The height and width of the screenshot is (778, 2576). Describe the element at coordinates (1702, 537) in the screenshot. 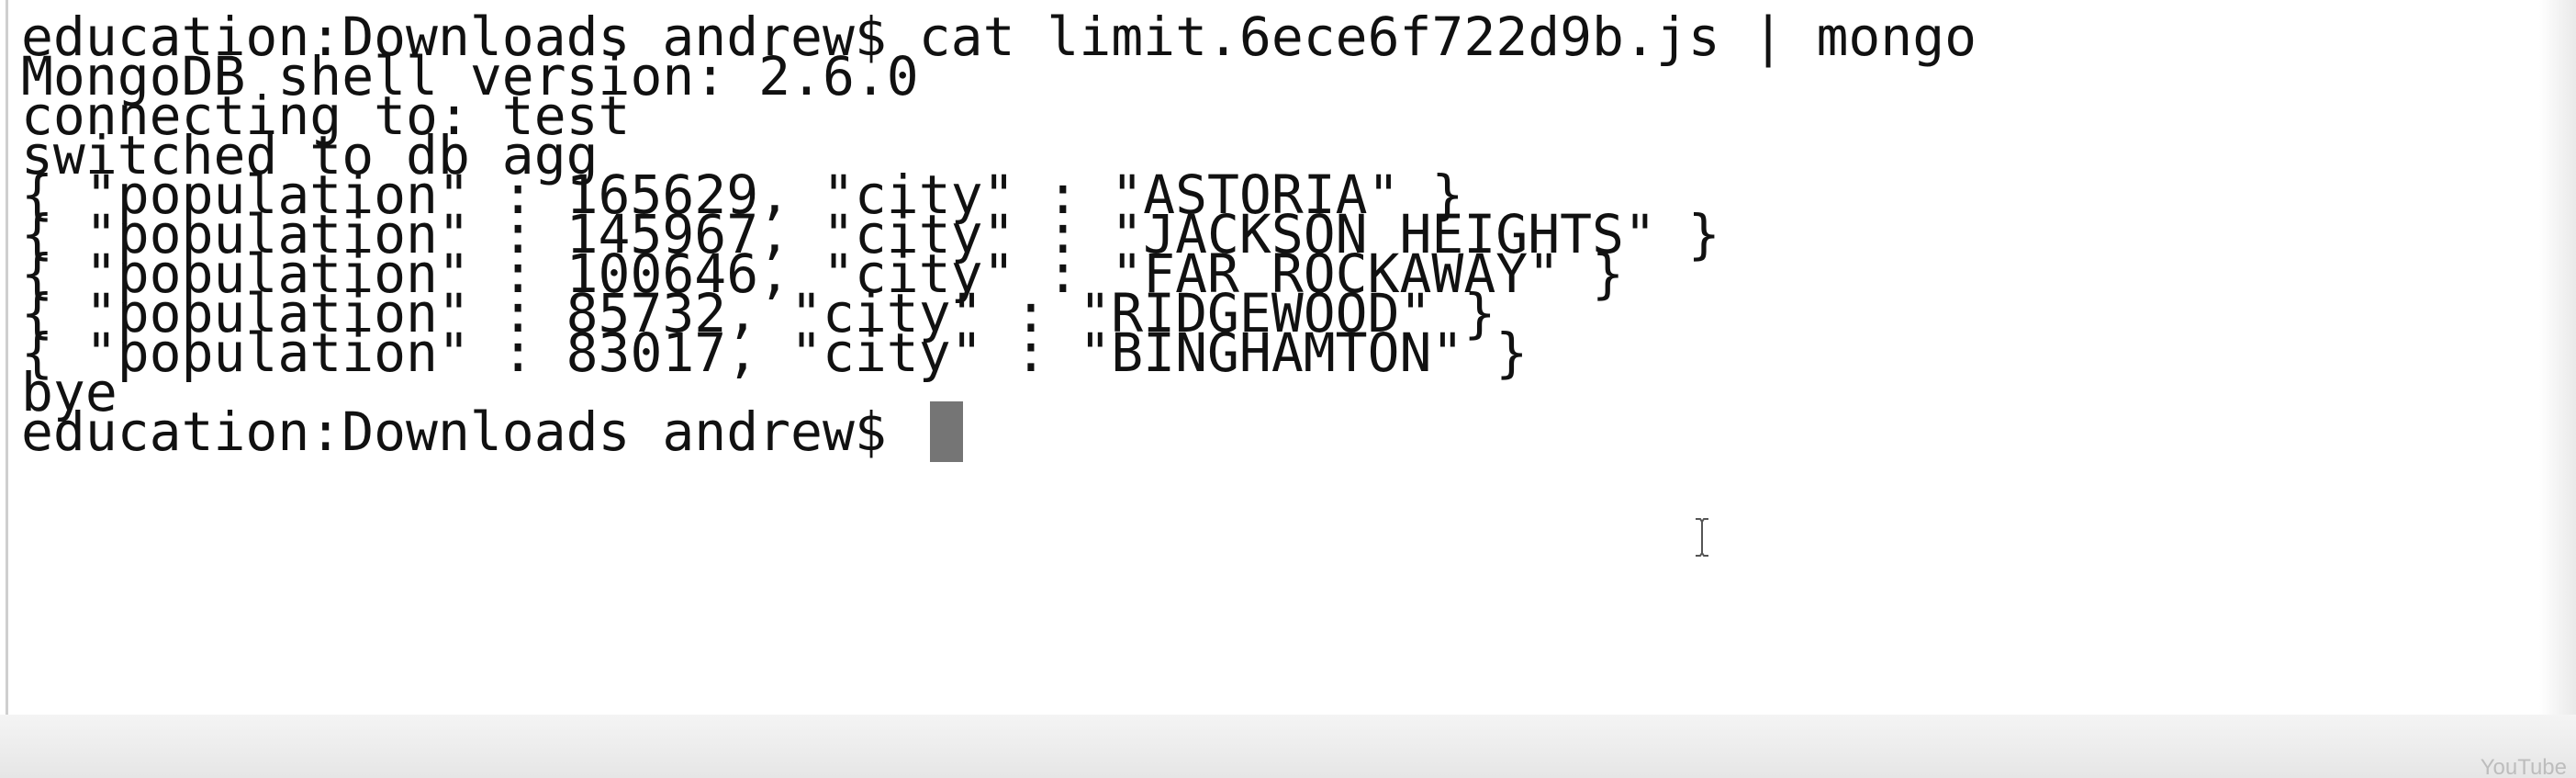

I see `ibeam-icon` at that location.